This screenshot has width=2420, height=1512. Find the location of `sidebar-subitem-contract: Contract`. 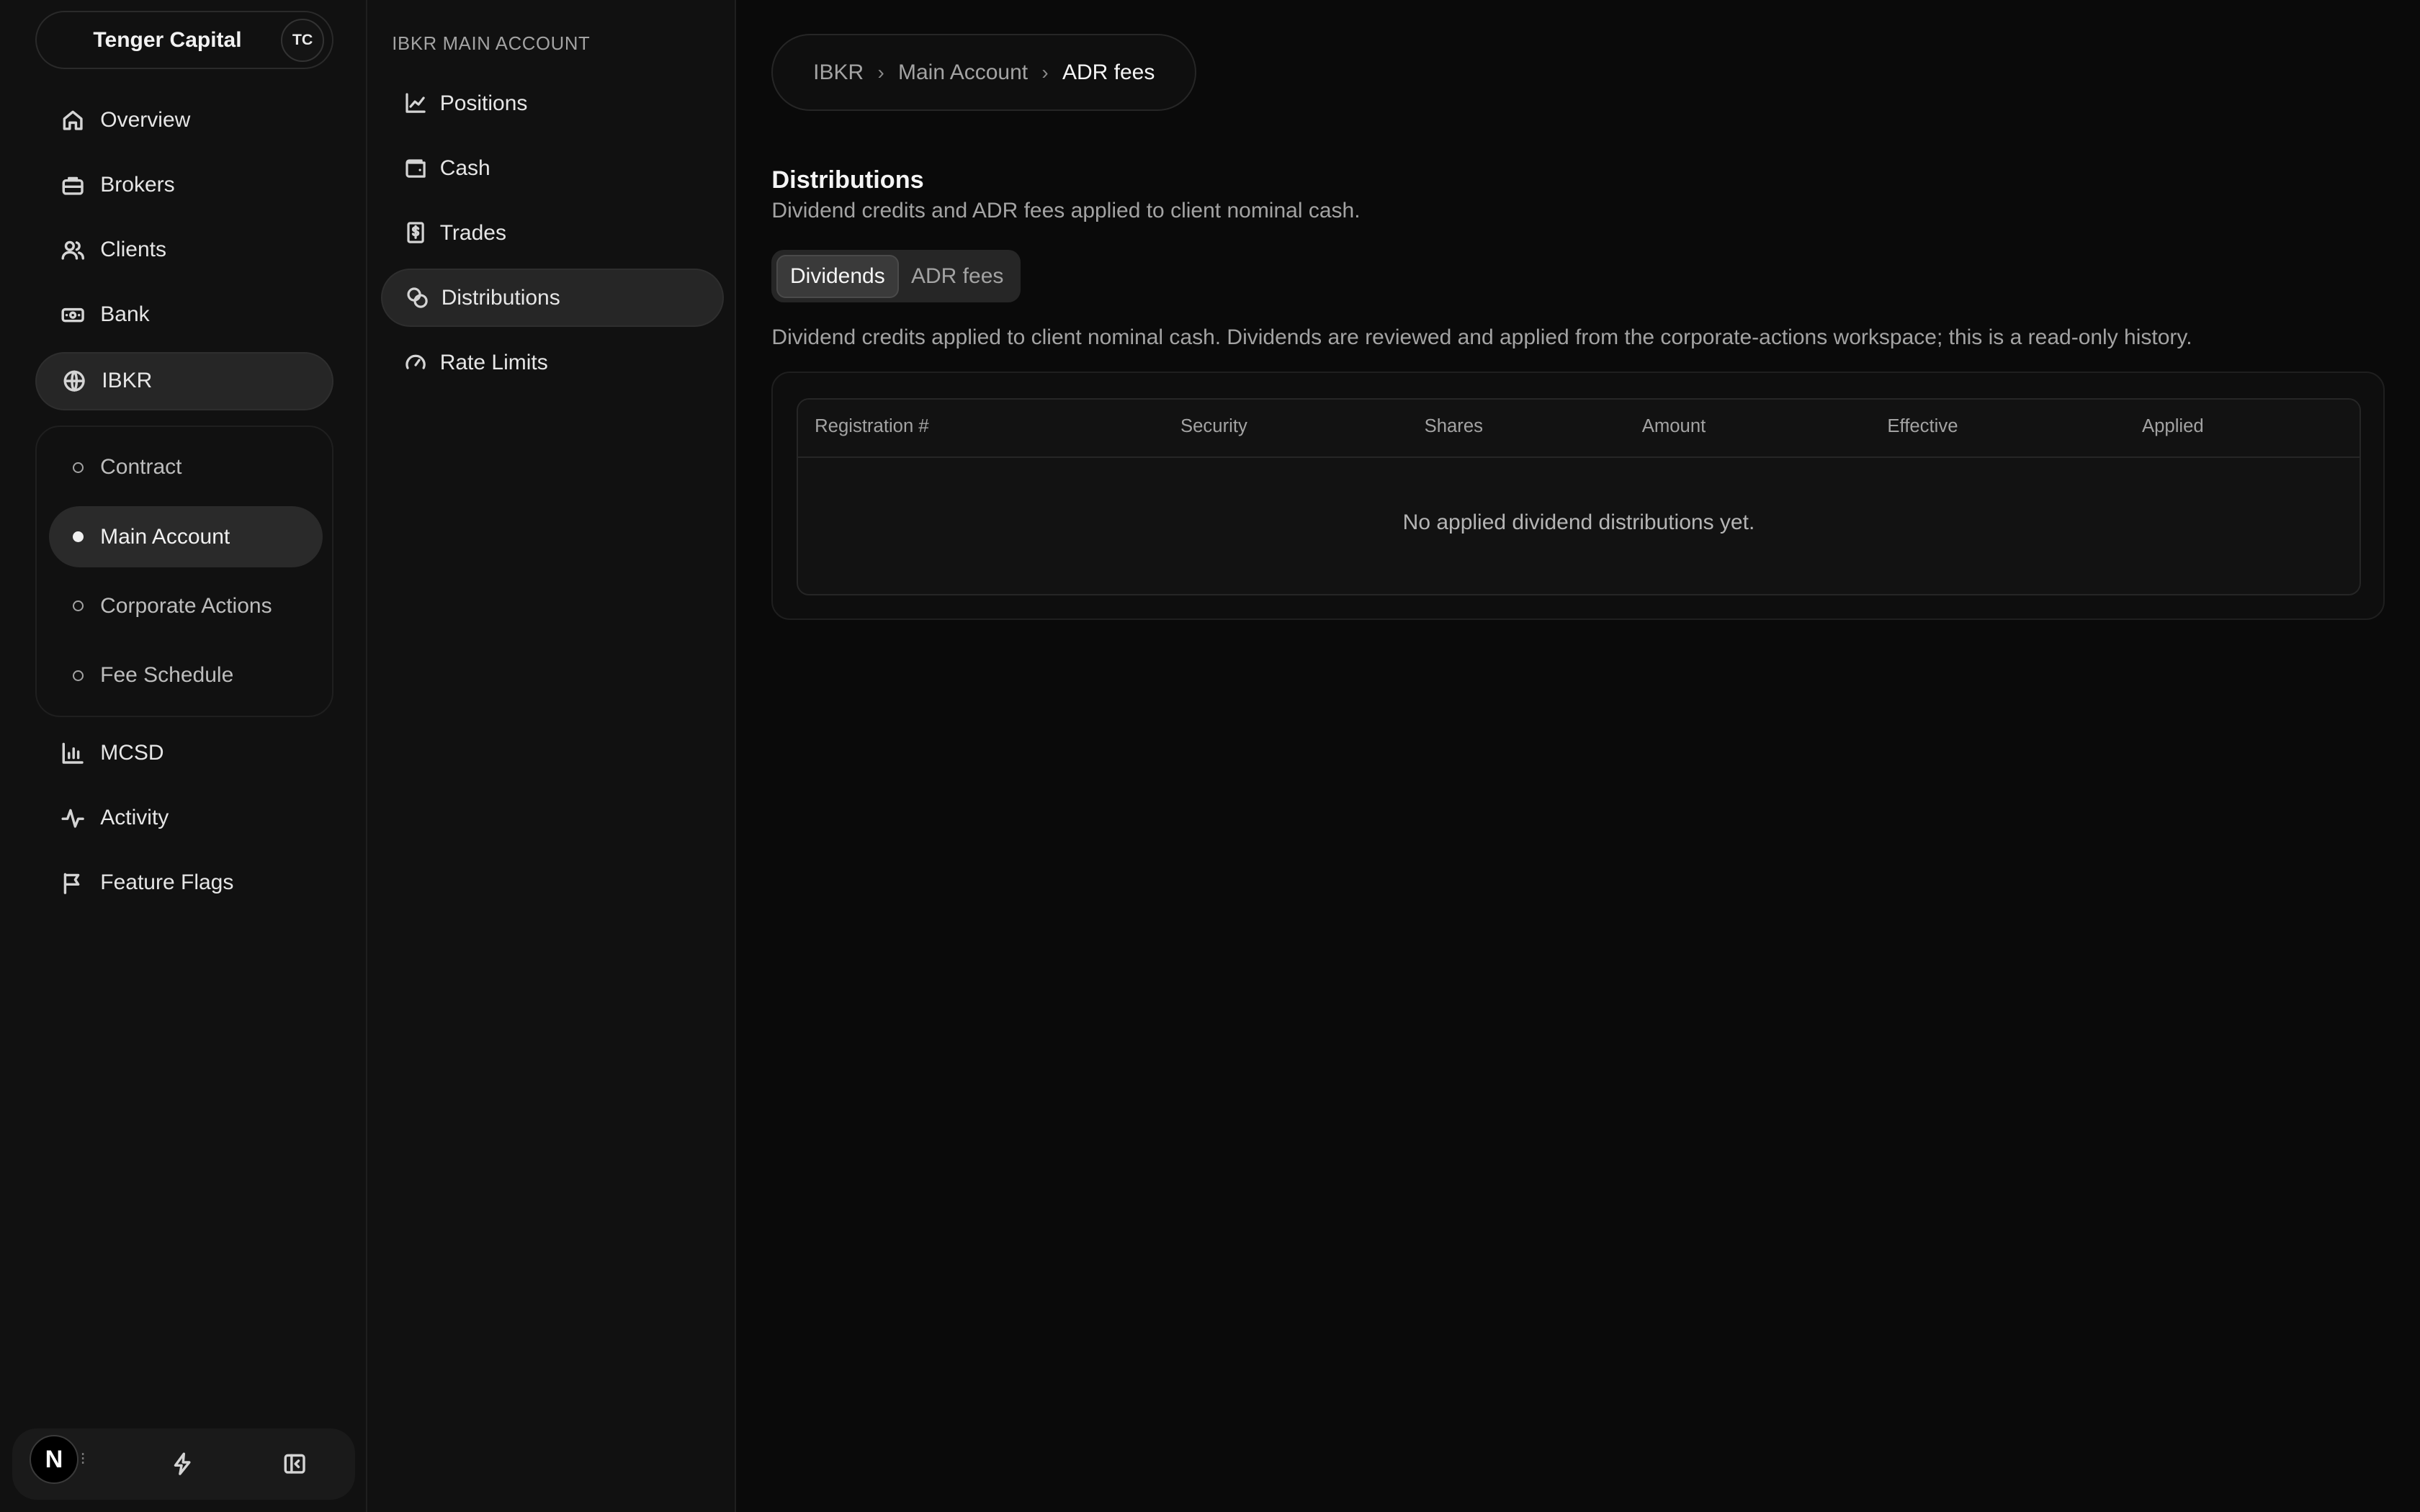

sidebar-subitem-contract: Contract is located at coordinates (185, 467).